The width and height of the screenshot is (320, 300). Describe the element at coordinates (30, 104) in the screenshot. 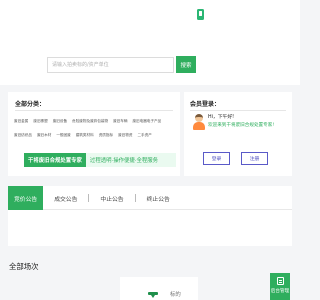

I see `category-title: 全部分类：` at that location.